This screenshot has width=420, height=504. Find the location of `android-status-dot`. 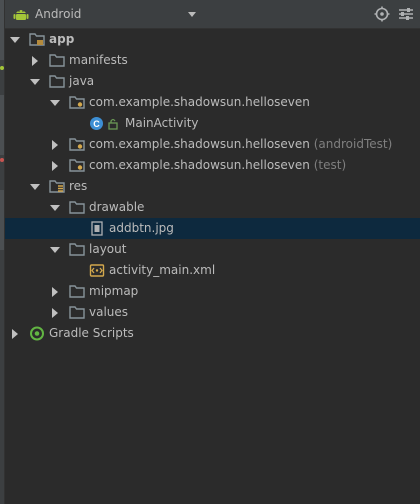

android-status-dot is located at coordinates (2, 68).